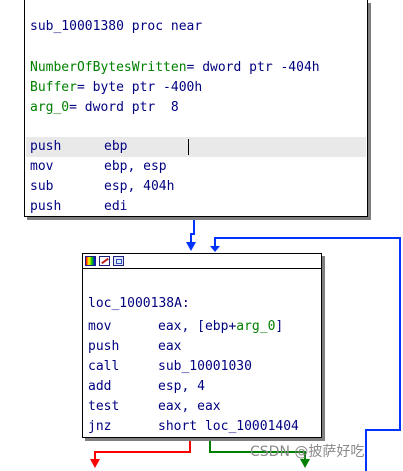 This screenshot has width=403, height=471. Describe the element at coordinates (181, 386) in the screenshot. I see `operands: esp, 4` at that location.